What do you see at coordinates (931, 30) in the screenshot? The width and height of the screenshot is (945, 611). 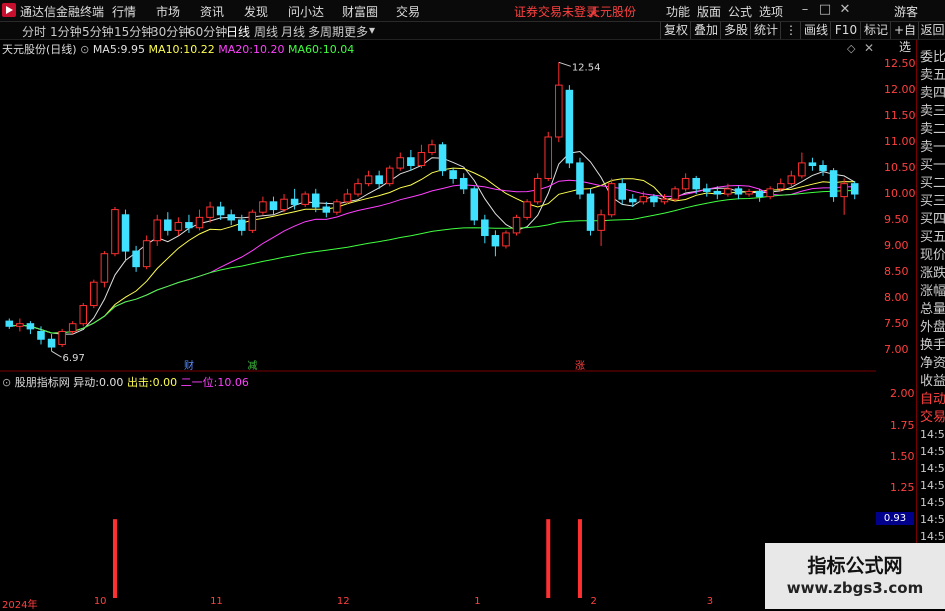 I see `back-button: 返回` at bounding box center [931, 30].